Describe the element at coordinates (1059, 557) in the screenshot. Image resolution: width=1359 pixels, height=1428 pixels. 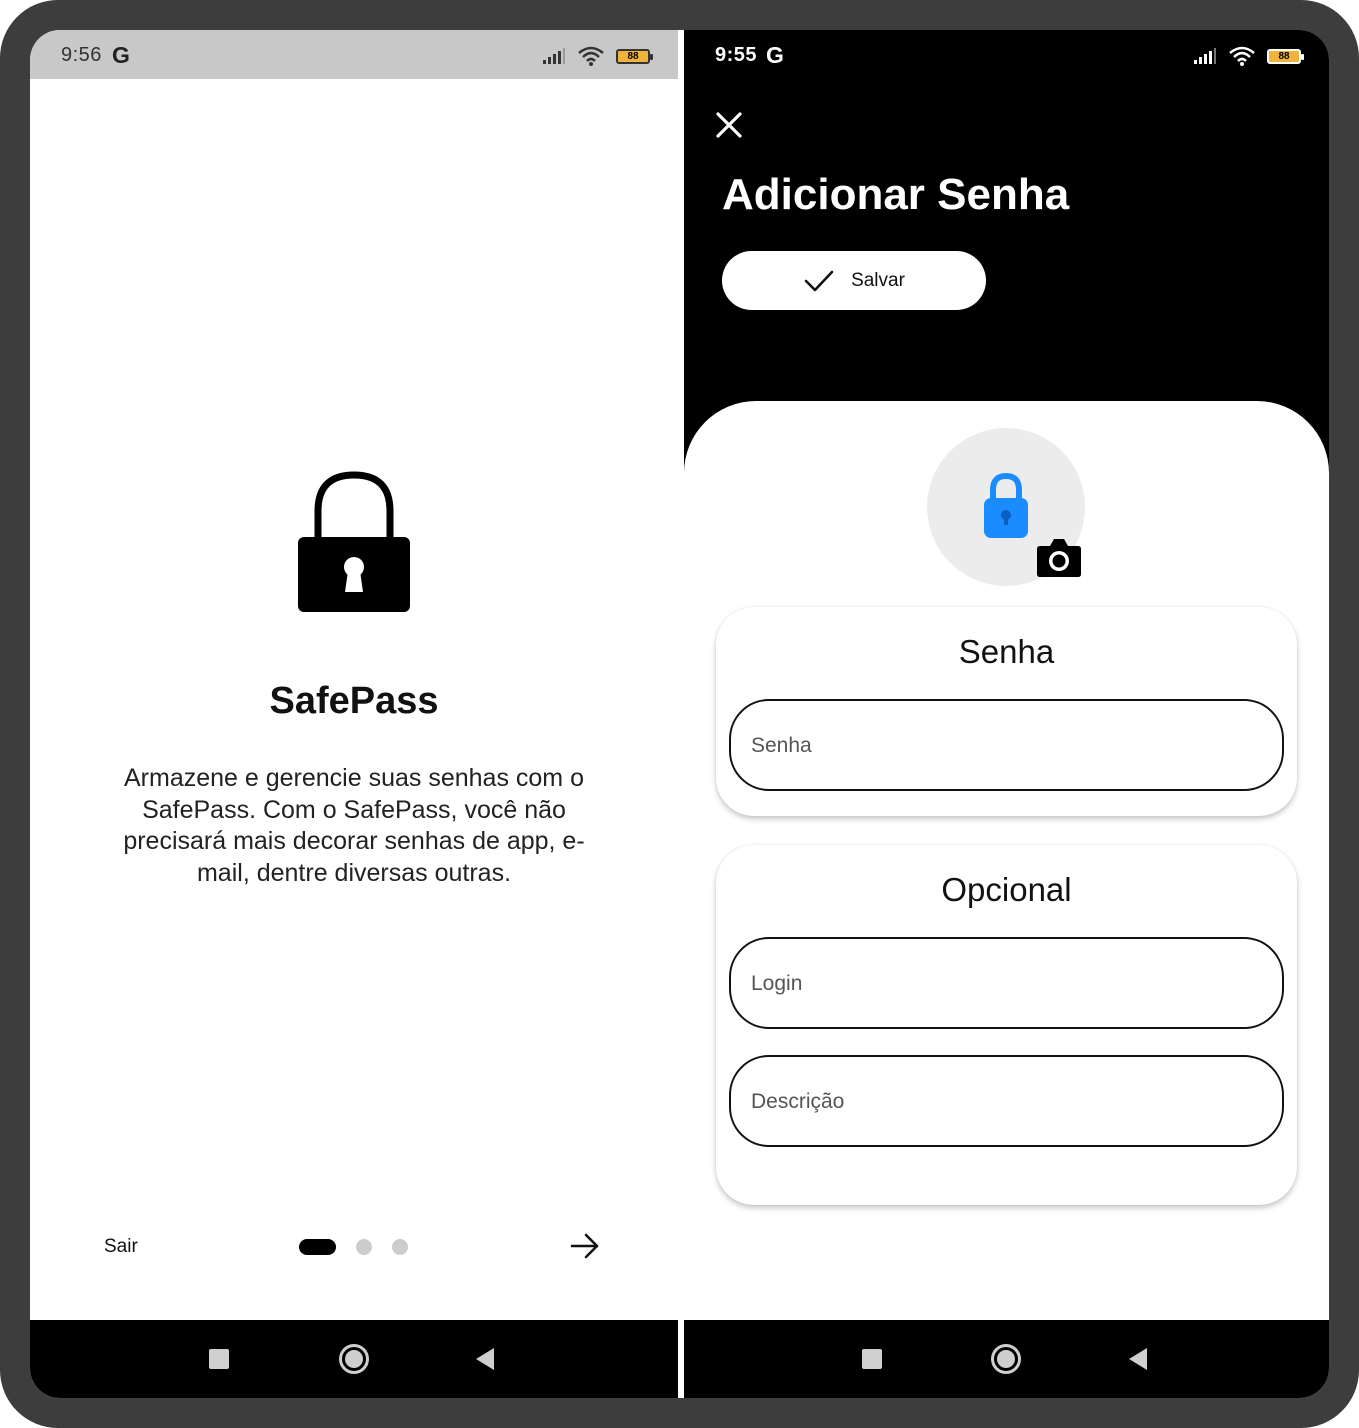
I see `camera-icon` at that location.